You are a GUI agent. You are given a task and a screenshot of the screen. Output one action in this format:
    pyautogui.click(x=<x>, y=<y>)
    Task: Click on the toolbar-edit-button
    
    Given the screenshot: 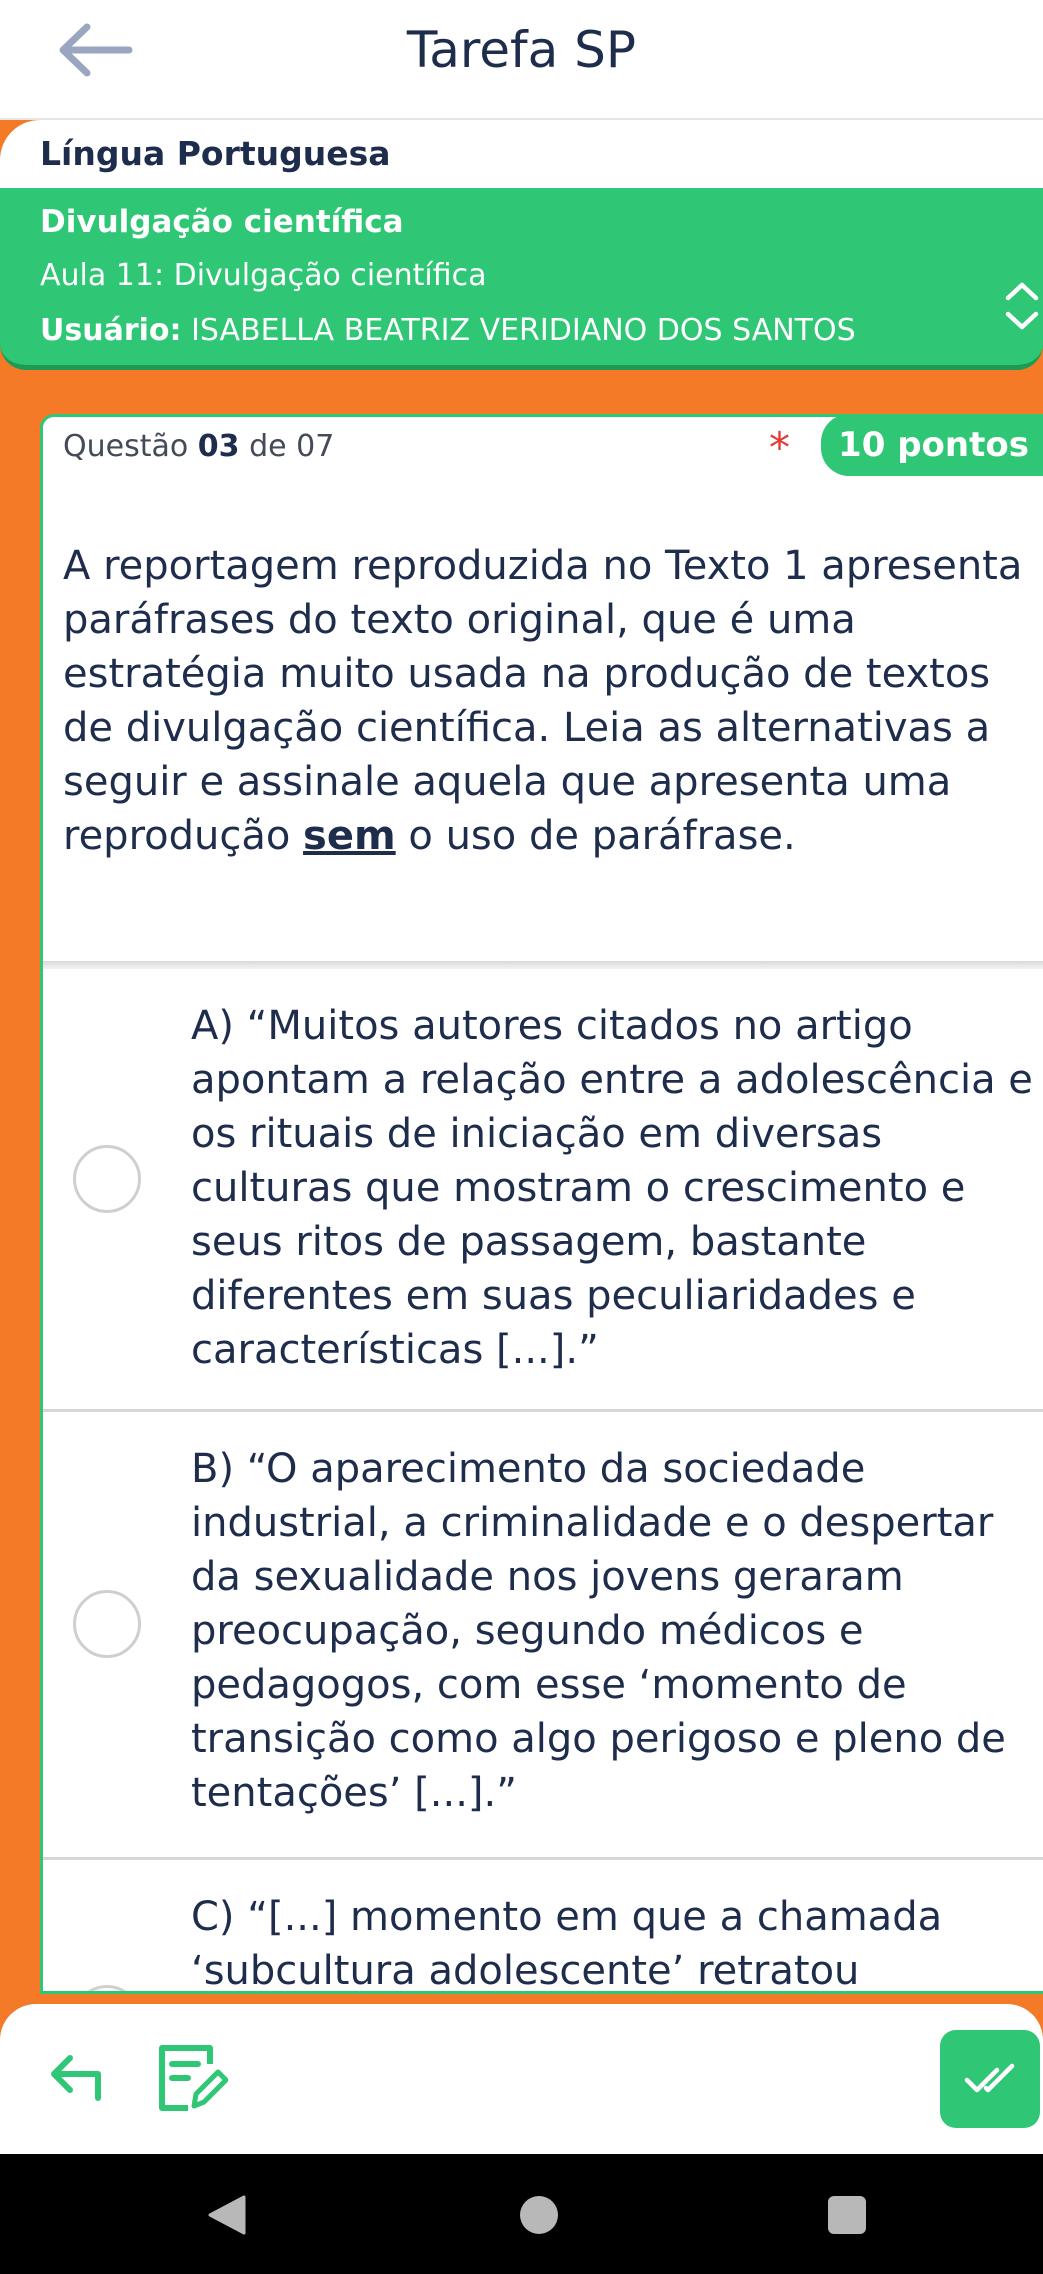 What is the action you would take?
    pyautogui.click(x=193, y=2078)
    